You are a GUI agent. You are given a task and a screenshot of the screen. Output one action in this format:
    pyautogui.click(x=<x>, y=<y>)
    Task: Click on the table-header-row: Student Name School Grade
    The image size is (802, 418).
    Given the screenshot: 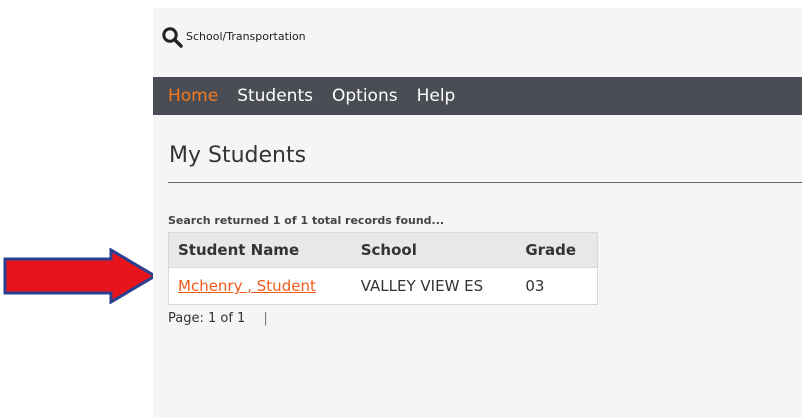 What is the action you would take?
    pyautogui.click(x=383, y=250)
    